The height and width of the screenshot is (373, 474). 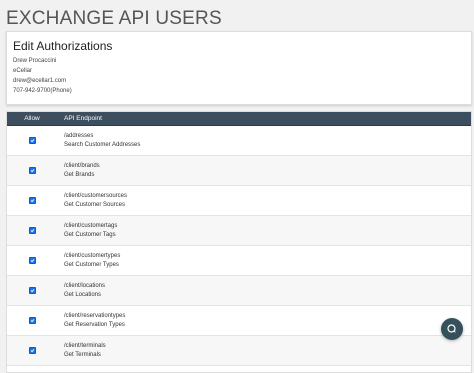 What do you see at coordinates (239, 231) in the screenshot?
I see `table-row: /client/customertags Get Customer Tags` at bounding box center [239, 231].